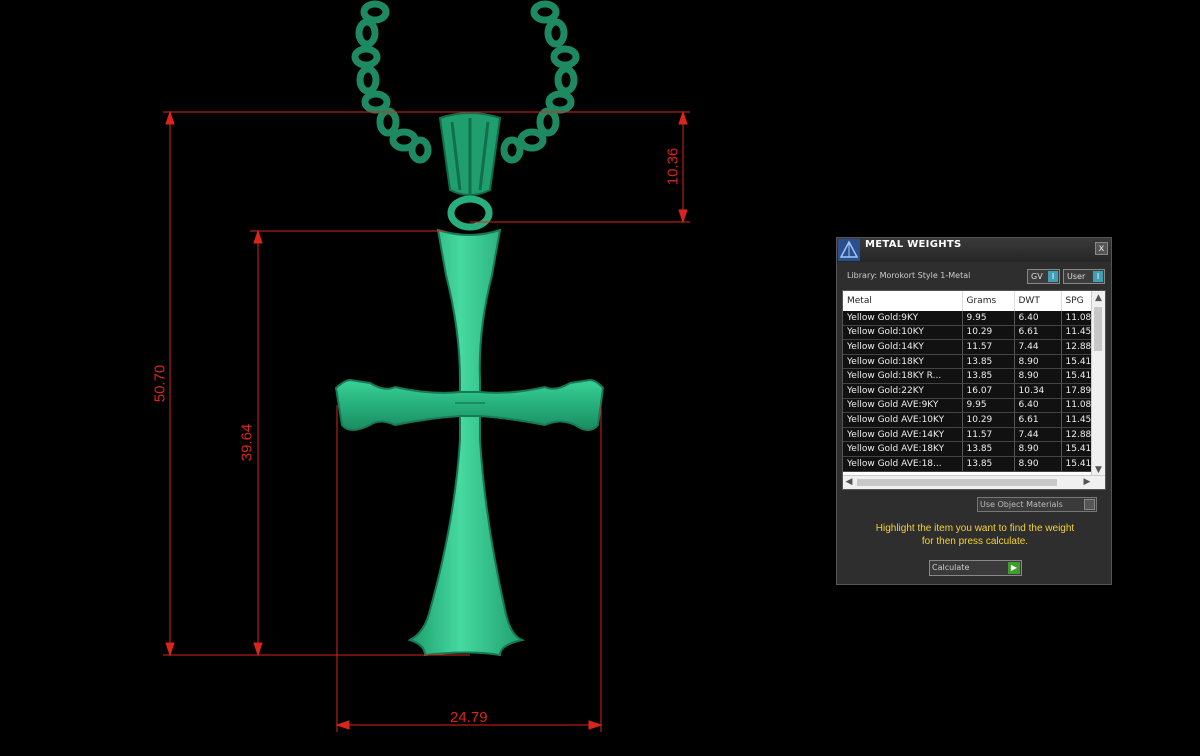  I want to click on table-row: Yellow Gold:22KY 16.07 10.34 17.89, so click(968, 391).